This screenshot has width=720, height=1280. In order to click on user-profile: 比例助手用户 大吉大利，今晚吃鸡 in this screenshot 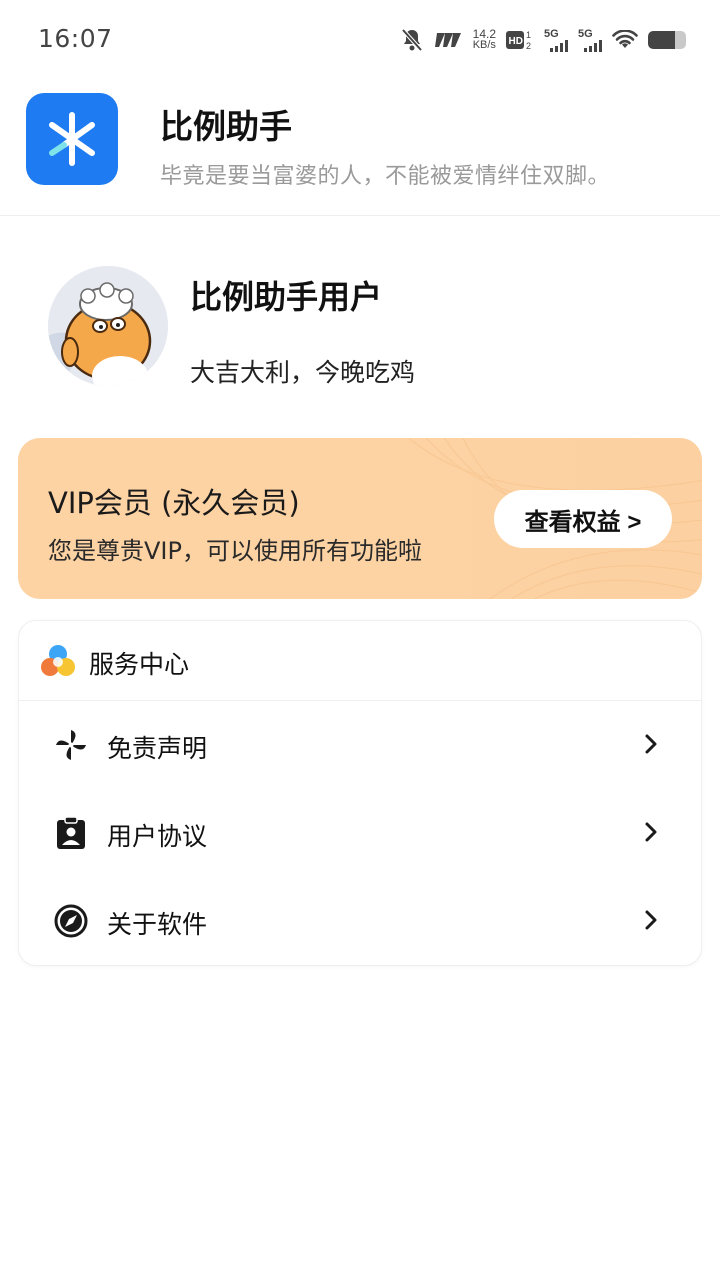, I will do `click(360, 325)`.